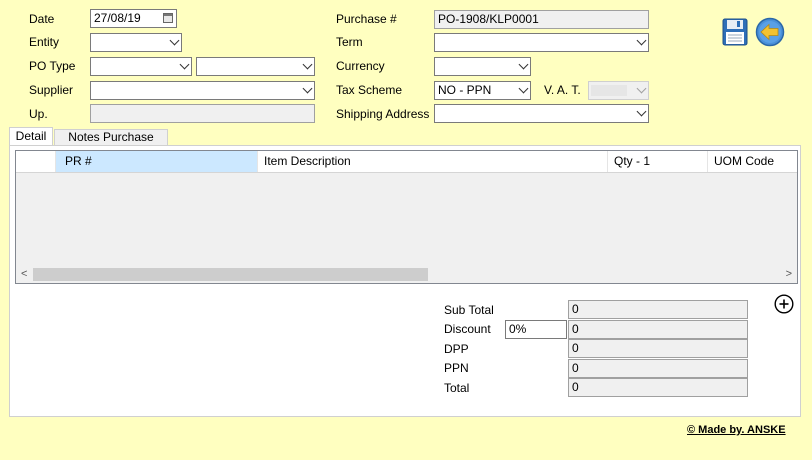  What do you see at coordinates (465, 90) in the screenshot?
I see `tax-scheme-value: NO - PPN` at bounding box center [465, 90].